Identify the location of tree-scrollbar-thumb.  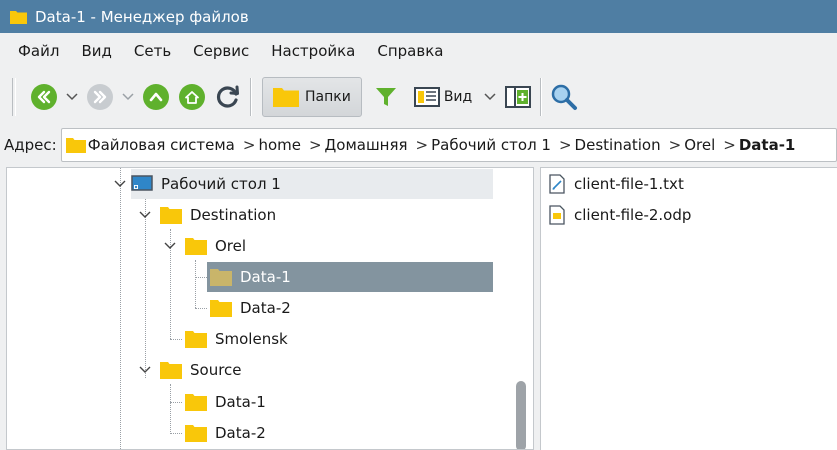
(521, 415).